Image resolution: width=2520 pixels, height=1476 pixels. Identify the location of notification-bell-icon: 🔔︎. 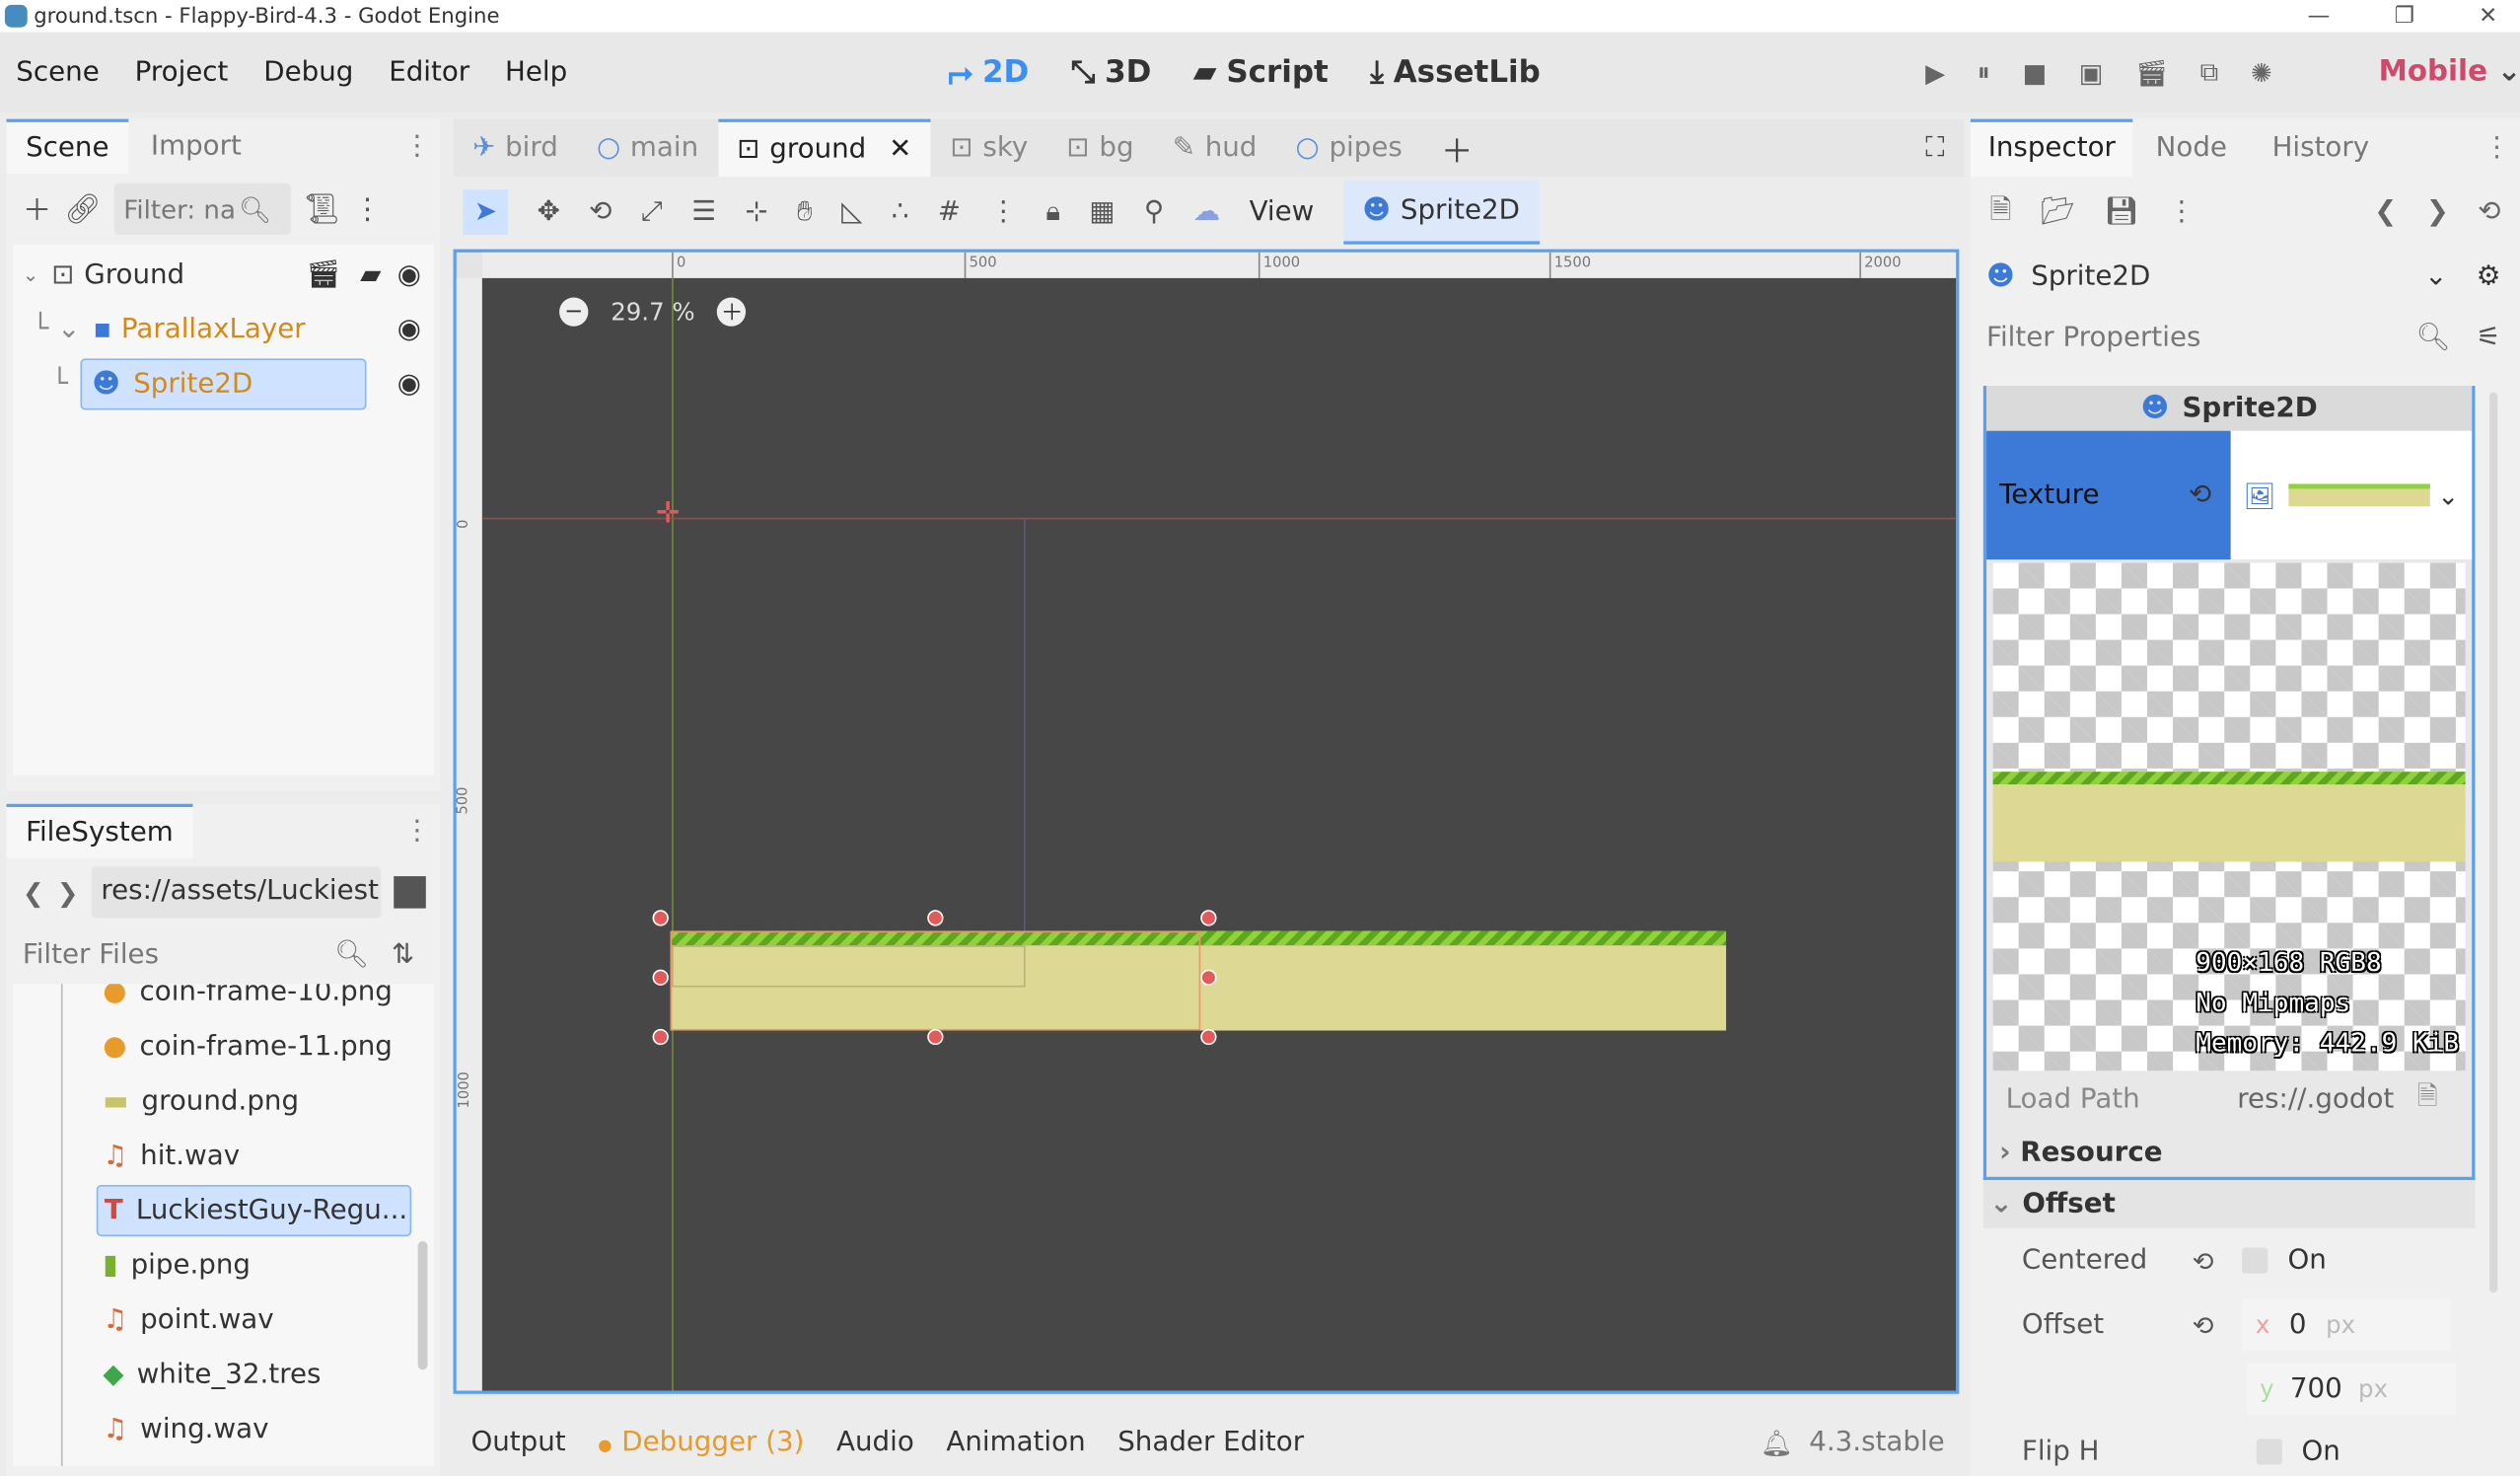
(1777, 1442).